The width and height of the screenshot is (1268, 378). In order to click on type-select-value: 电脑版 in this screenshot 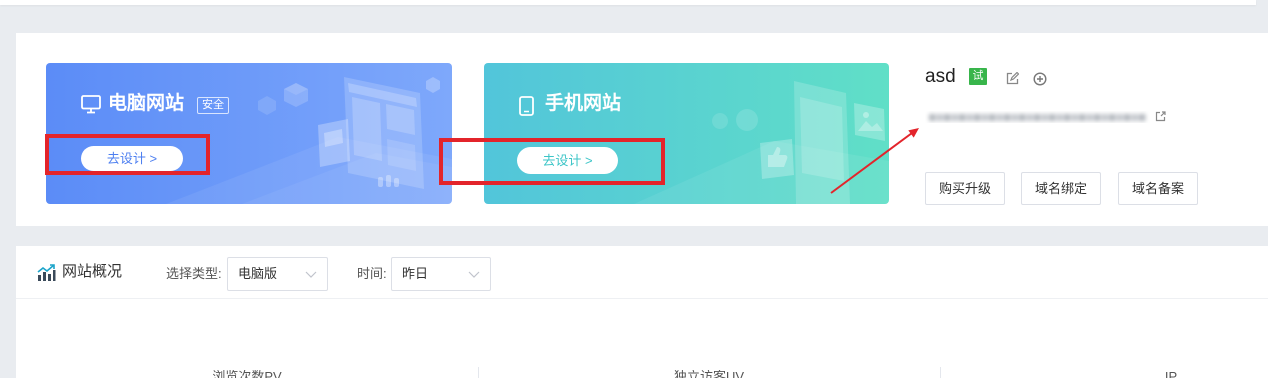, I will do `click(258, 273)`.